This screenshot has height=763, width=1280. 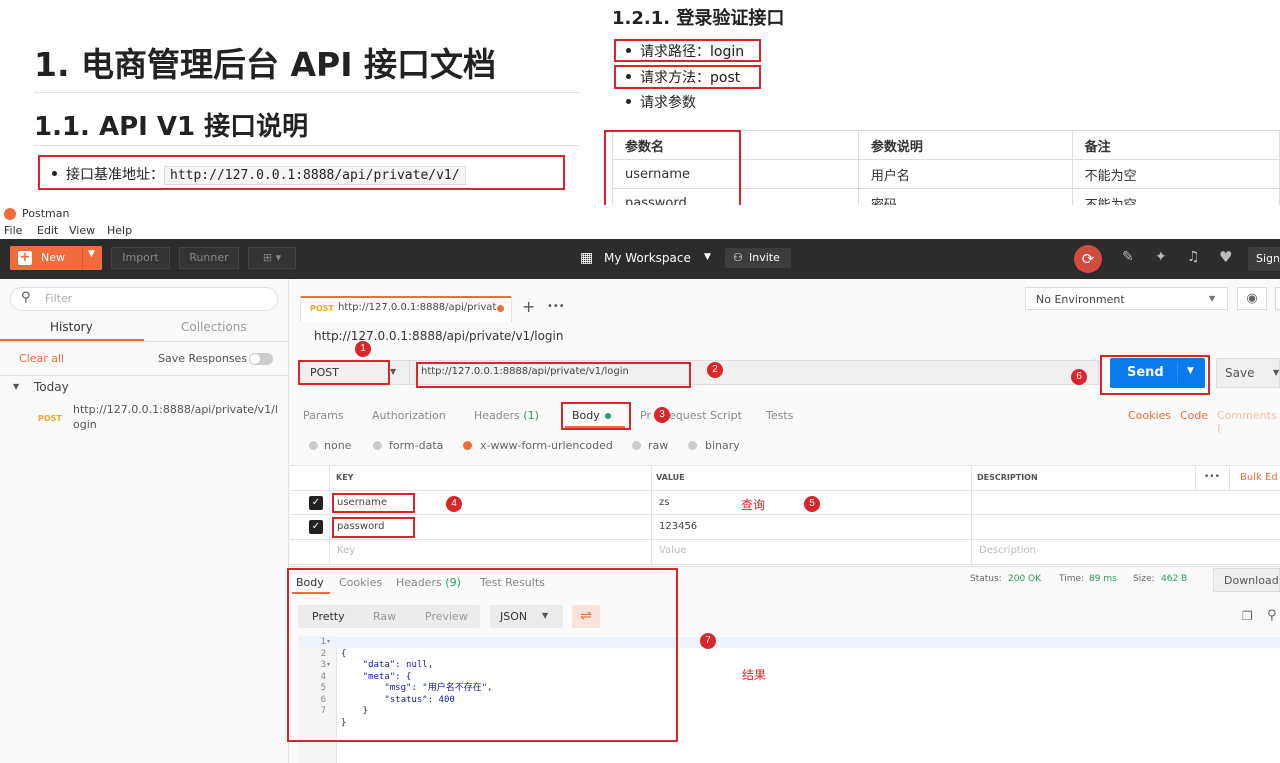 I want to click on tab-headers: Headers (1), so click(x=506, y=415).